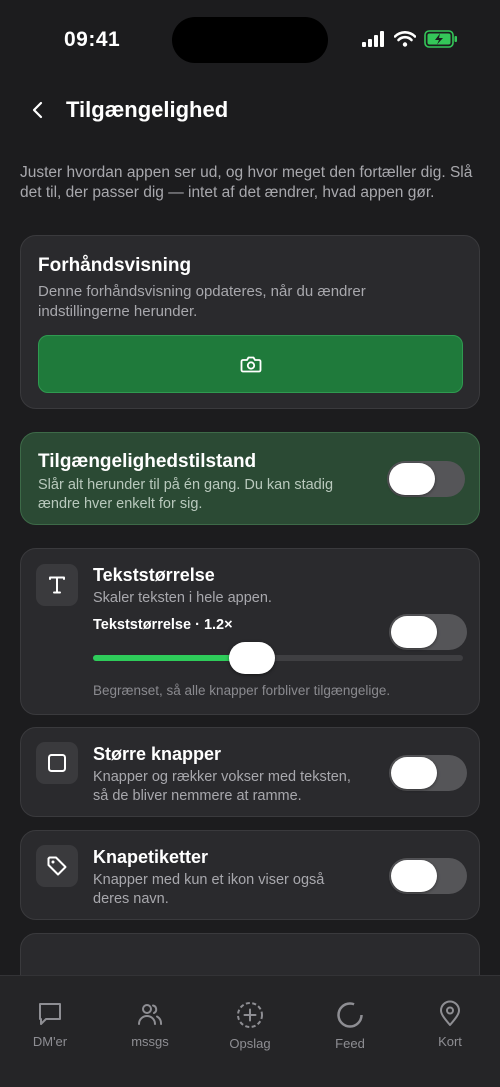 Image resolution: width=500 pixels, height=1087 pixels. What do you see at coordinates (163, 625) in the screenshot?
I see `text-size-slider-label: Tekststørrelse · 1.2×` at bounding box center [163, 625].